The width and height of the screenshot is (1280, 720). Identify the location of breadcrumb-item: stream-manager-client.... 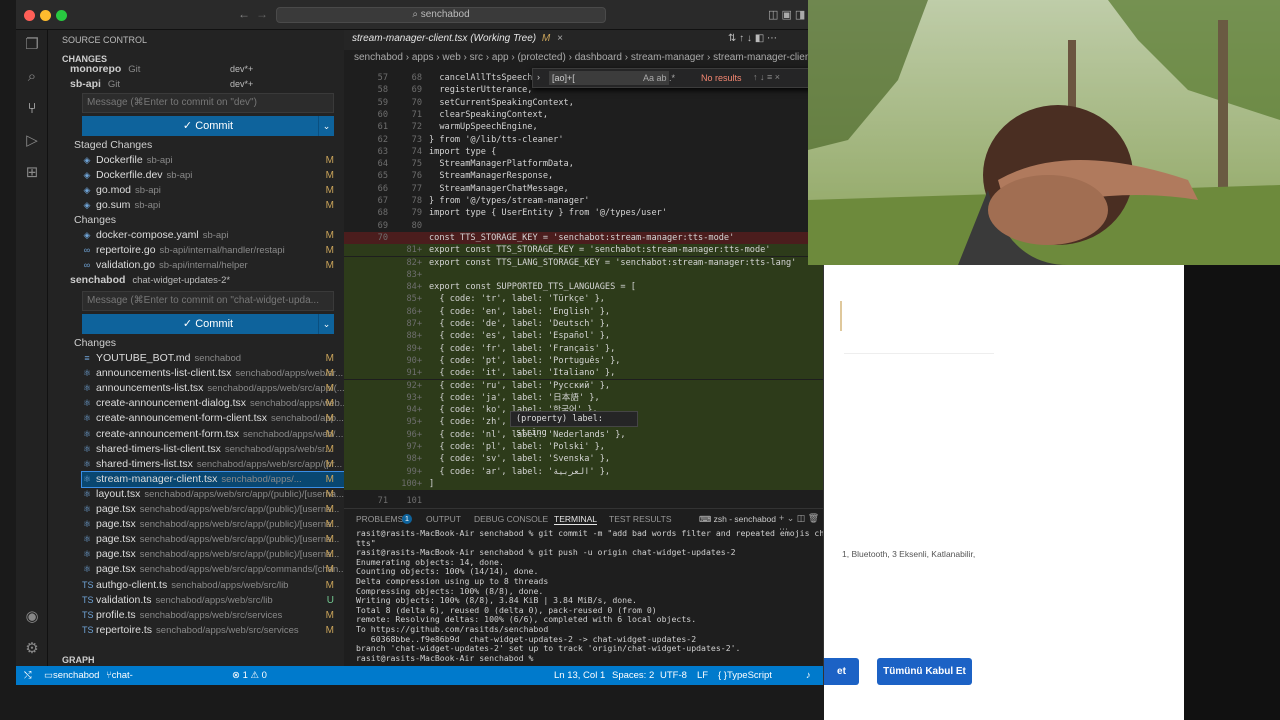
(767, 57).